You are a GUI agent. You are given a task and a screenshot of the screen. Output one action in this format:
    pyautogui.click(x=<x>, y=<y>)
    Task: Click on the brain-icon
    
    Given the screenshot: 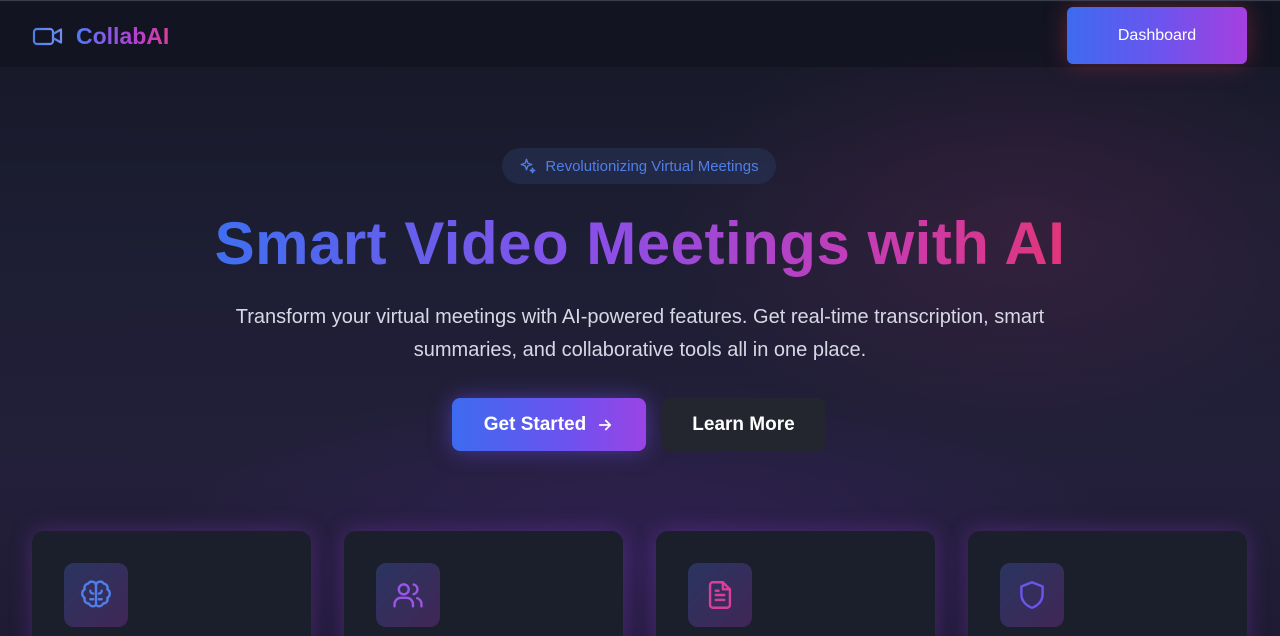 What is the action you would take?
    pyautogui.click(x=96, y=594)
    